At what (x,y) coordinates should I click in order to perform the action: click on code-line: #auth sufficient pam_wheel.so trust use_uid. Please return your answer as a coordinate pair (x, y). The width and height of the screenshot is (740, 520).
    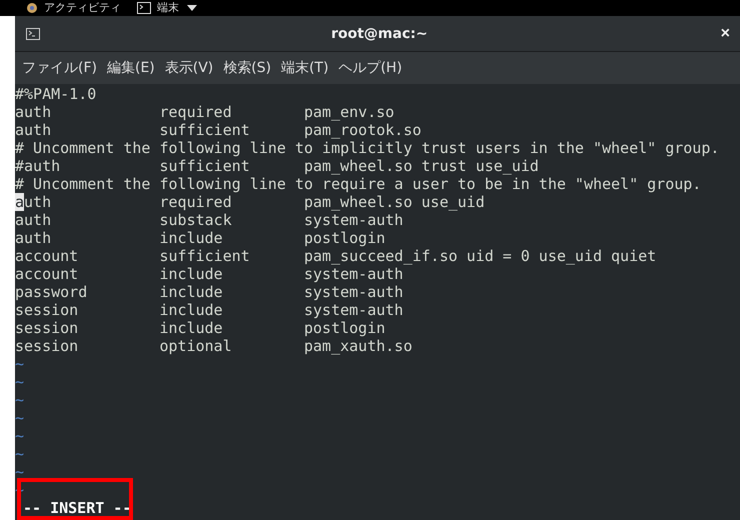
    Looking at the image, I should click on (277, 166).